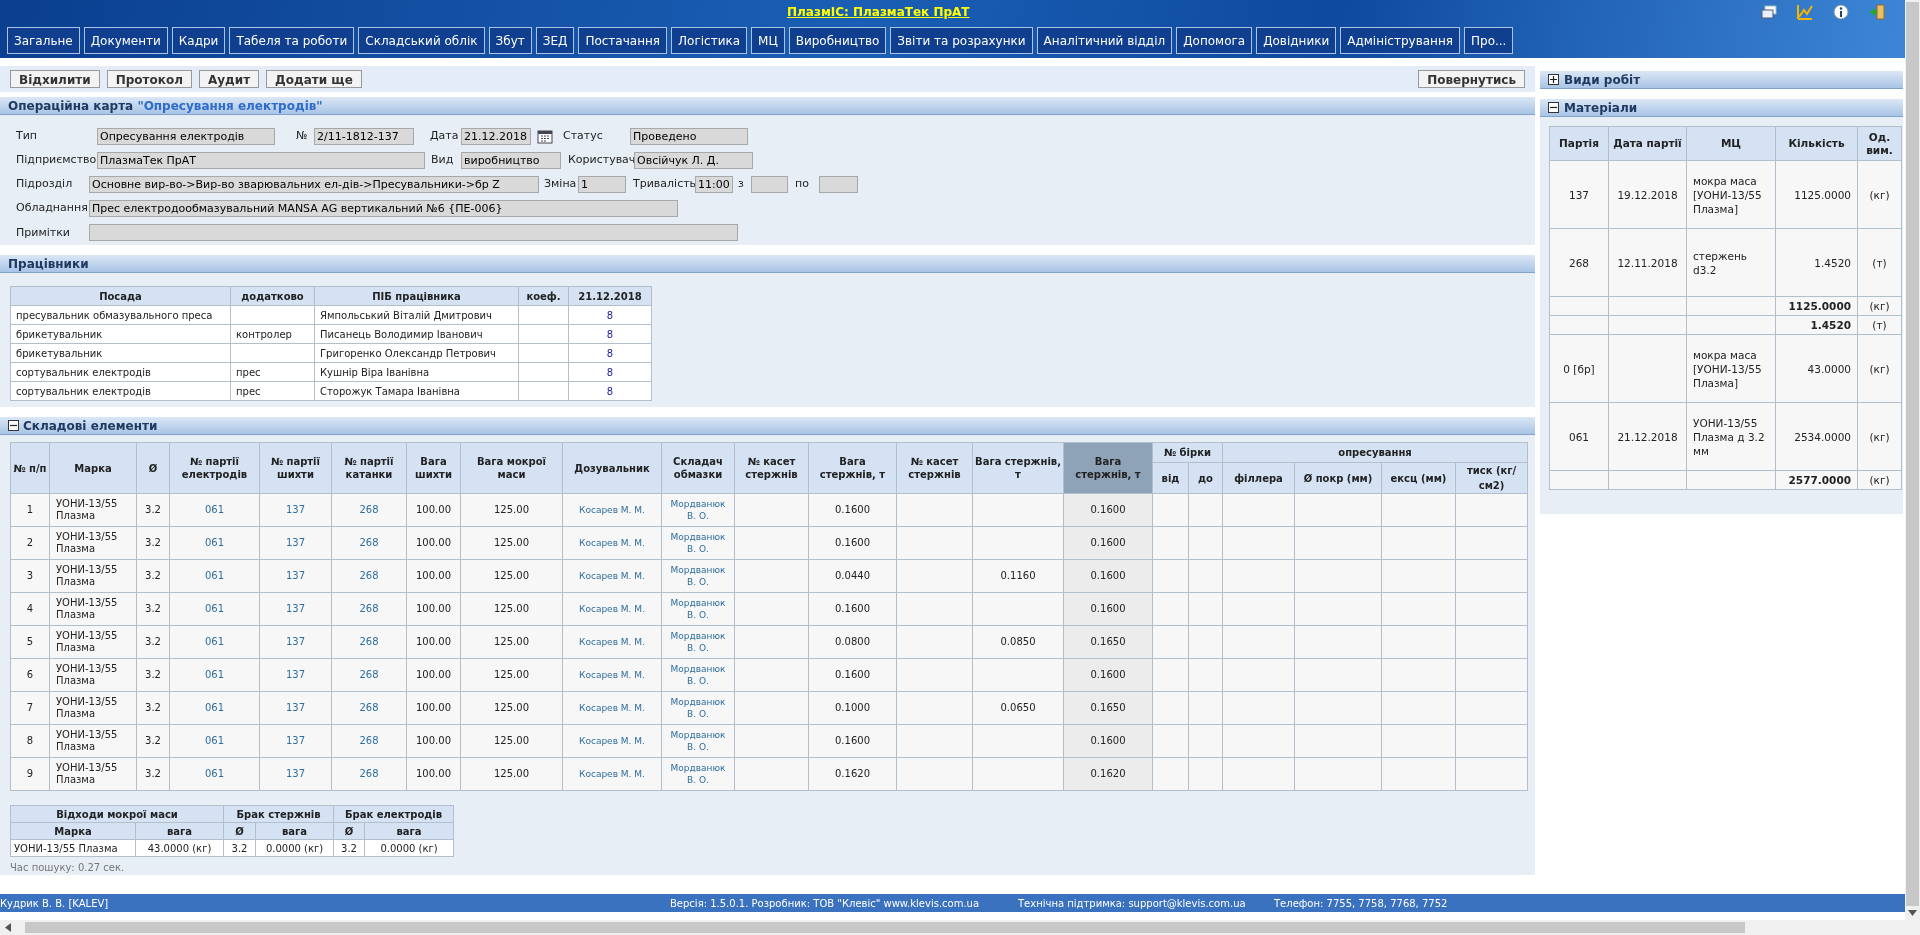  Describe the element at coordinates (1400, 40) in the screenshot. I see `menu-button: Адміністрування` at that location.